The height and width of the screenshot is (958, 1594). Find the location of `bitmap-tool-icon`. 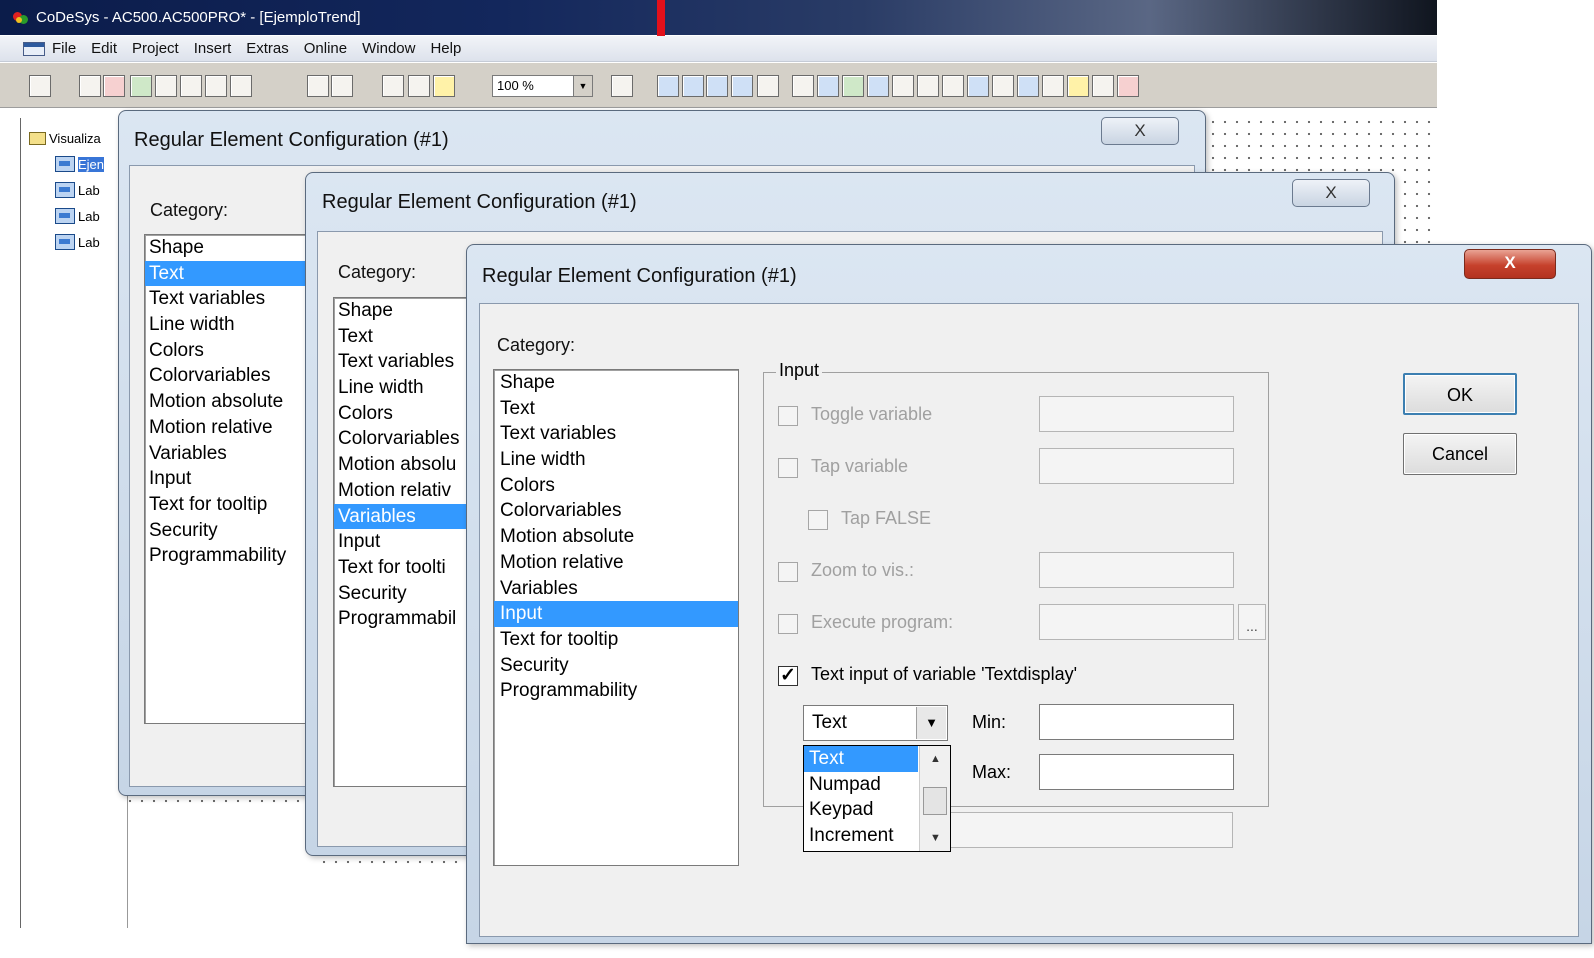

bitmap-tool-icon is located at coordinates (828, 86).